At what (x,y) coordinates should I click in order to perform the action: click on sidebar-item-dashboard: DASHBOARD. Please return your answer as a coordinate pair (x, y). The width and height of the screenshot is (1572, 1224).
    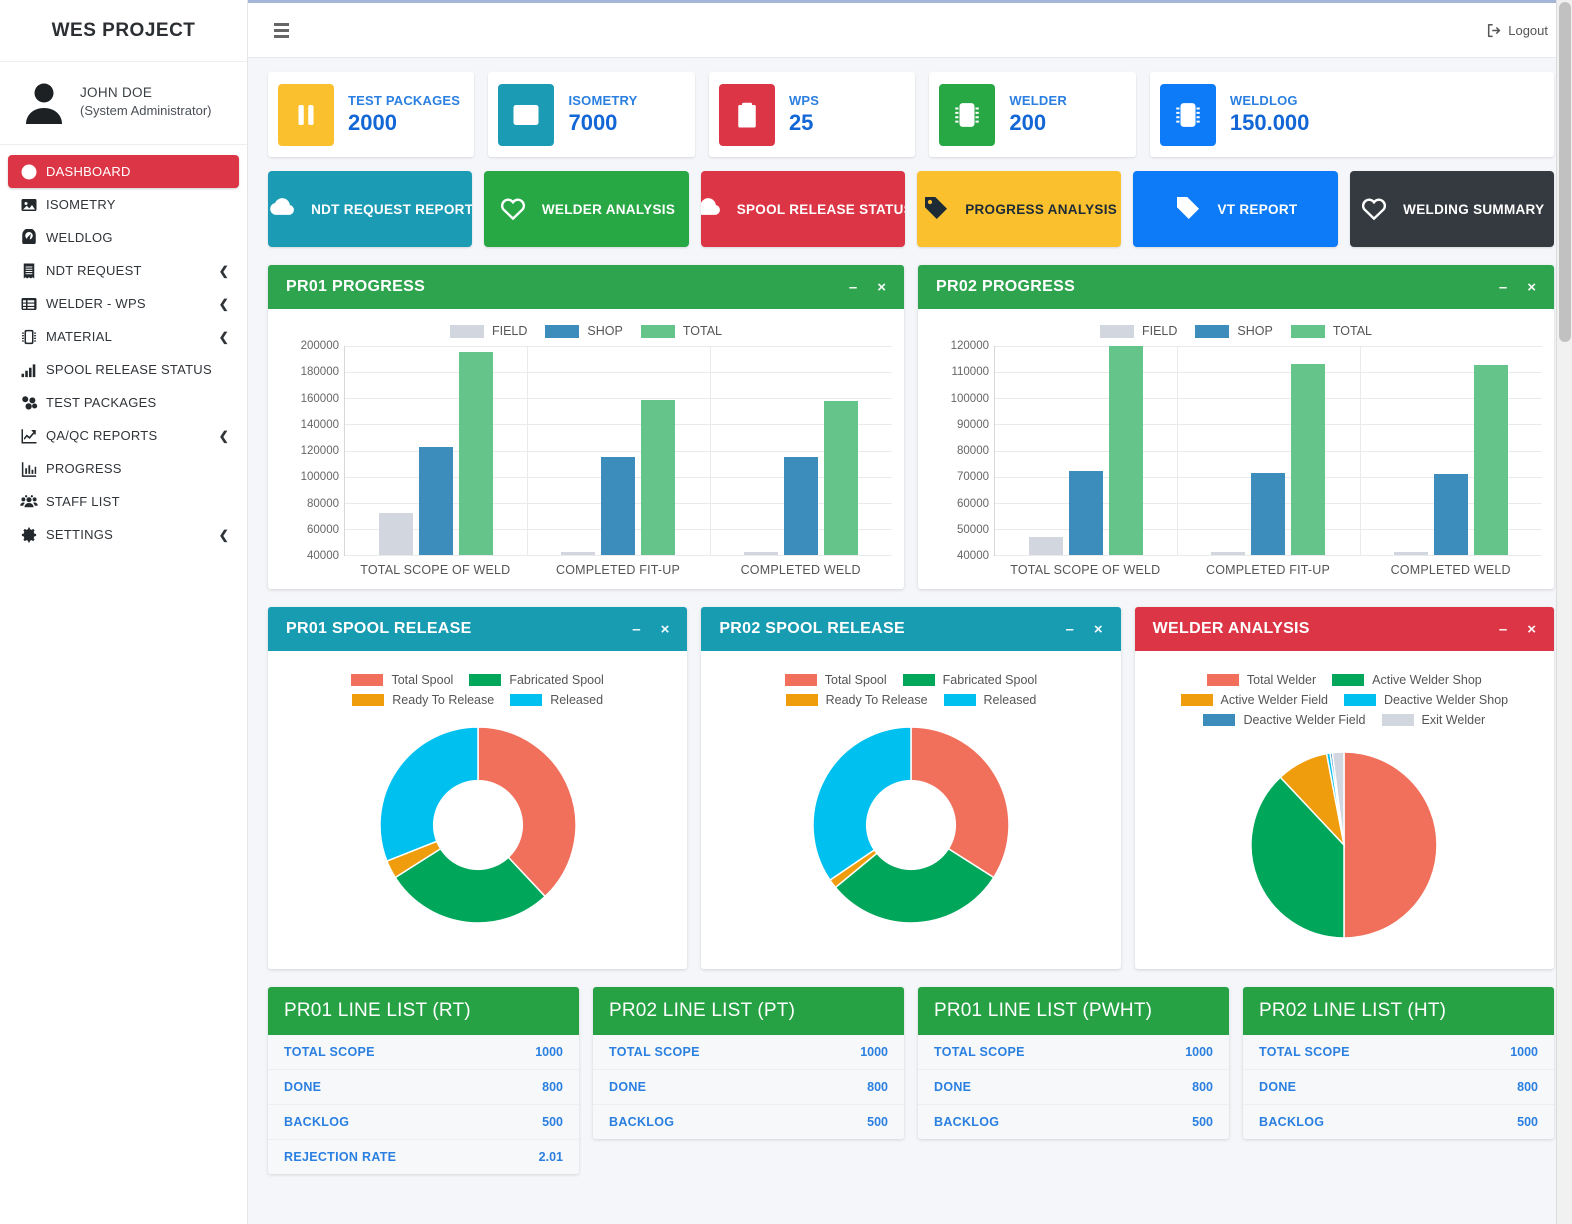
    Looking at the image, I should click on (123, 171).